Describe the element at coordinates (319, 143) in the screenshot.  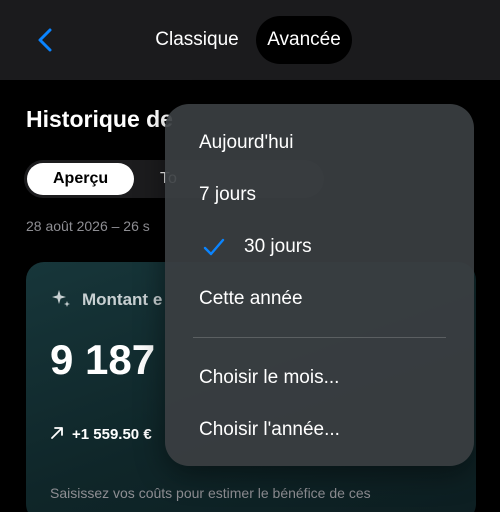
I see `menu-item-today: Aujourd'hui` at that location.